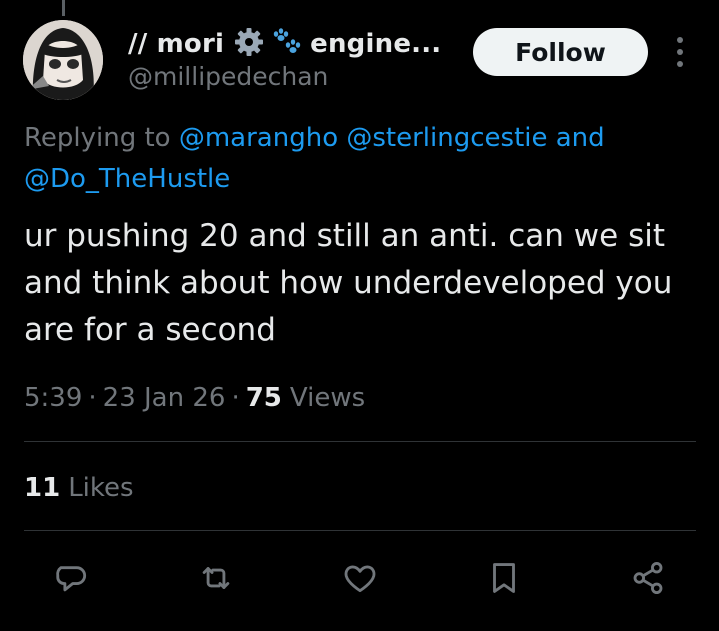 The width and height of the screenshot is (719, 631). What do you see at coordinates (560, 52) in the screenshot?
I see `follow-button: Follow` at bounding box center [560, 52].